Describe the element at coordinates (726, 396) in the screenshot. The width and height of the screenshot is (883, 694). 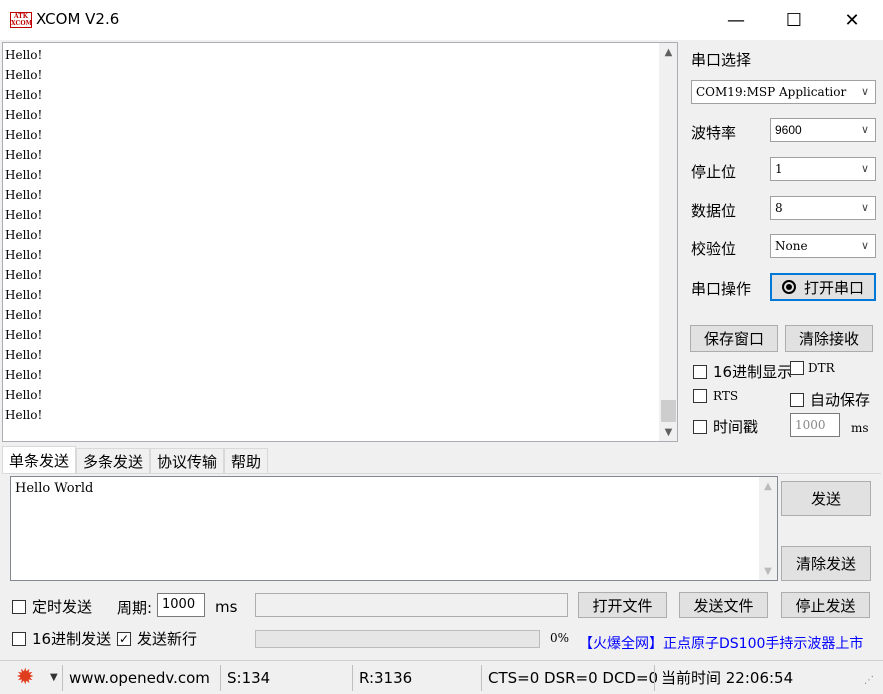
I see `rts-label: RTS` at that location.